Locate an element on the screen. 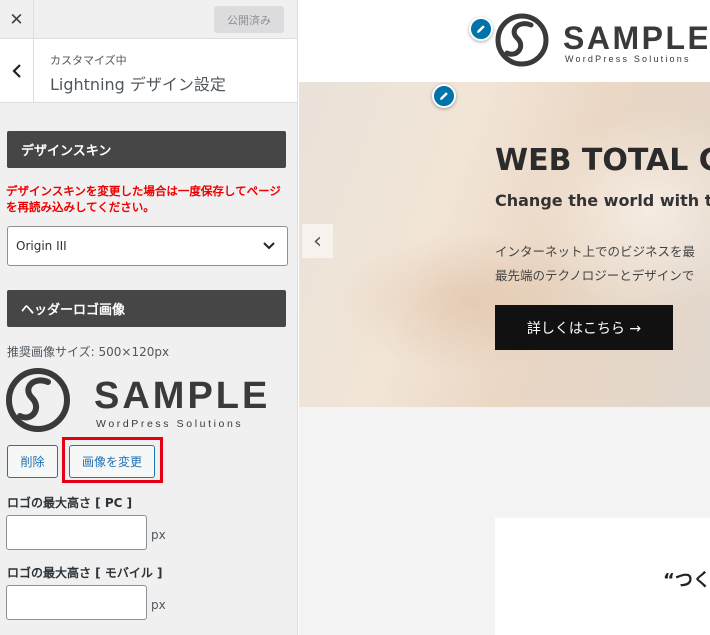  customizing-label: カスタマイズ中 is located at coordinates (88, 60).